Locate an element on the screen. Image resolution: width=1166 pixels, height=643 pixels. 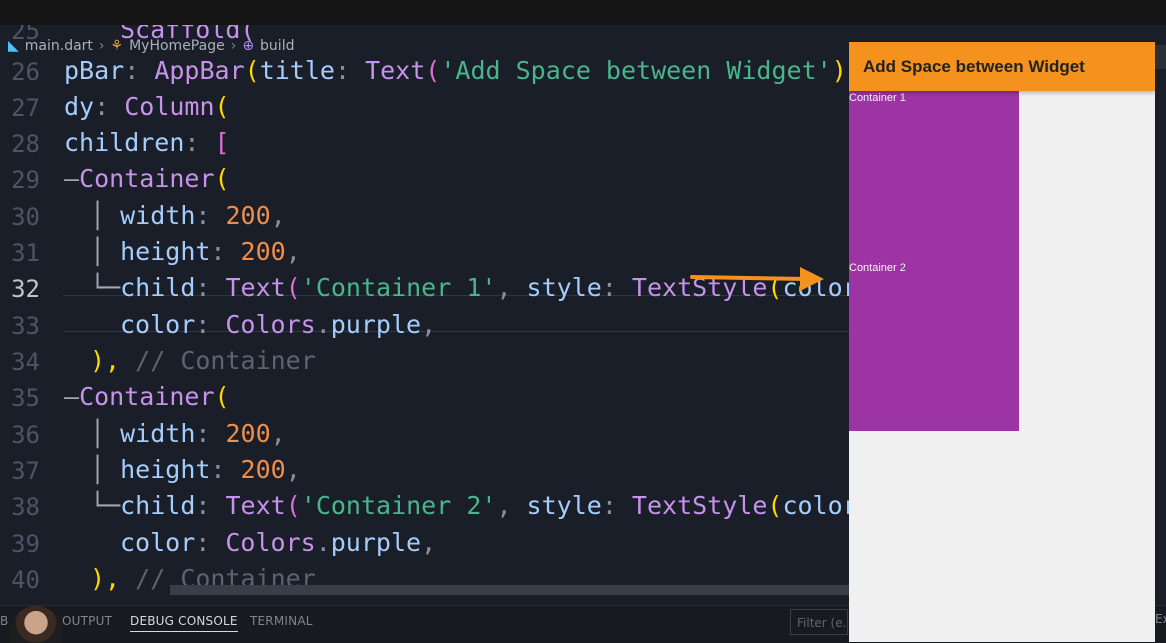
line-number: 33 is located at coordinates (25, 326).